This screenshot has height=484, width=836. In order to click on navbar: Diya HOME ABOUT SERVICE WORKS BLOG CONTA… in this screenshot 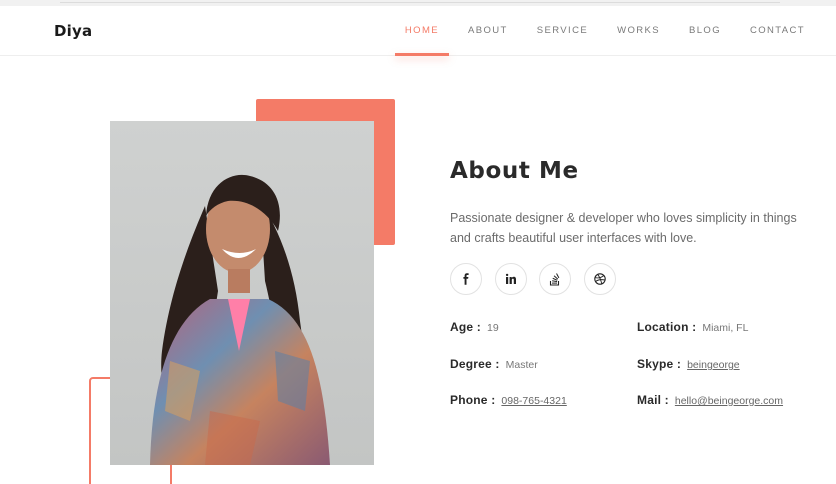, I will do `click(418, 31)`.